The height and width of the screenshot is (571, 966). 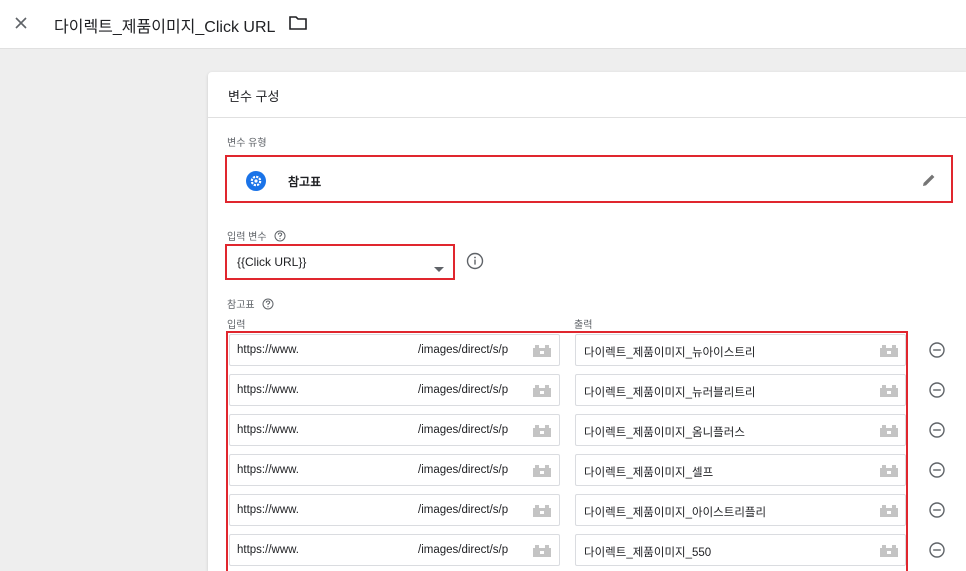 I want to click on output-value: 다이렉트_제품이미지_옴니플러스, so click(x=664, y=433).